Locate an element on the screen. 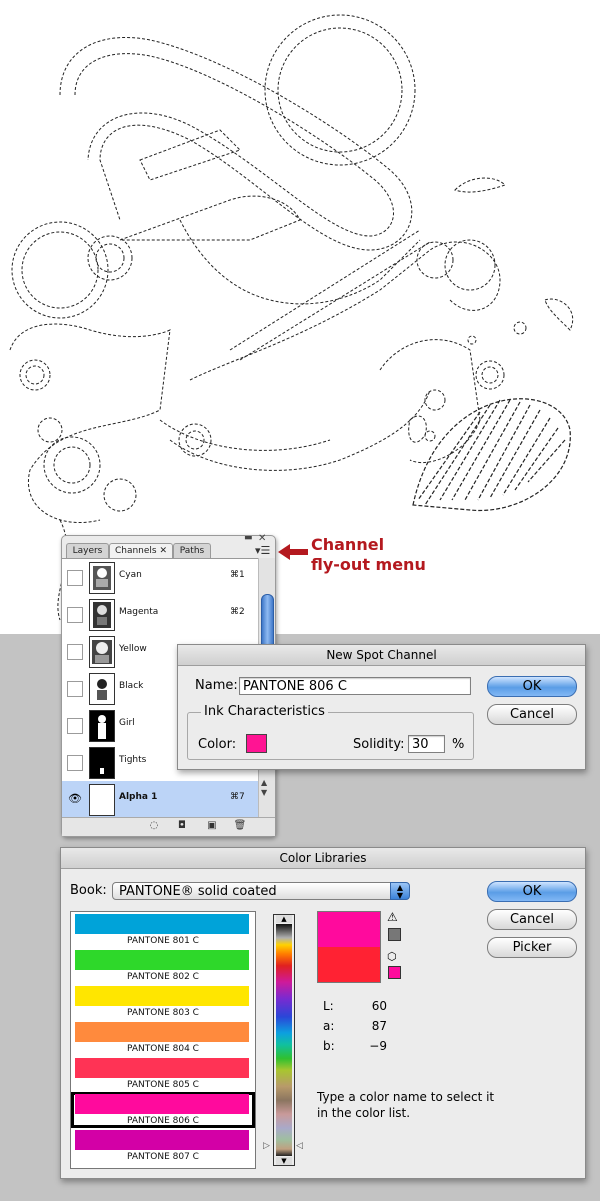  tab-layers: Layers is located at coordinates (87, 550).